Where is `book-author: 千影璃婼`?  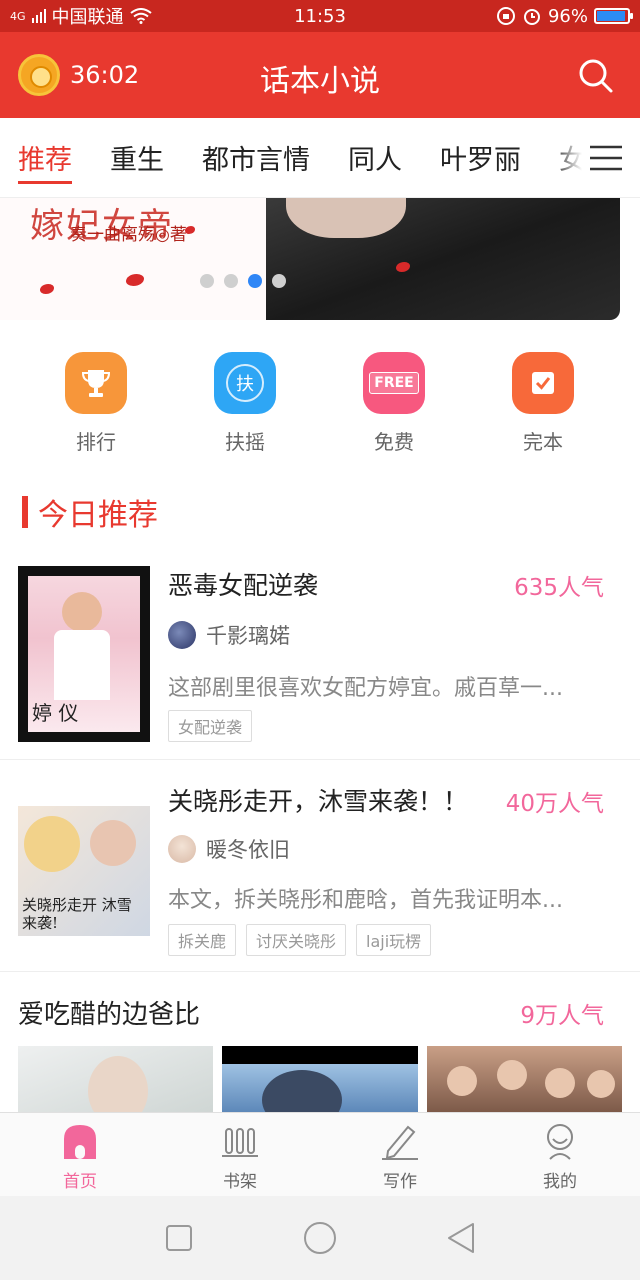
book-author: 千影璃婼 is located at coordinates (229, 635).